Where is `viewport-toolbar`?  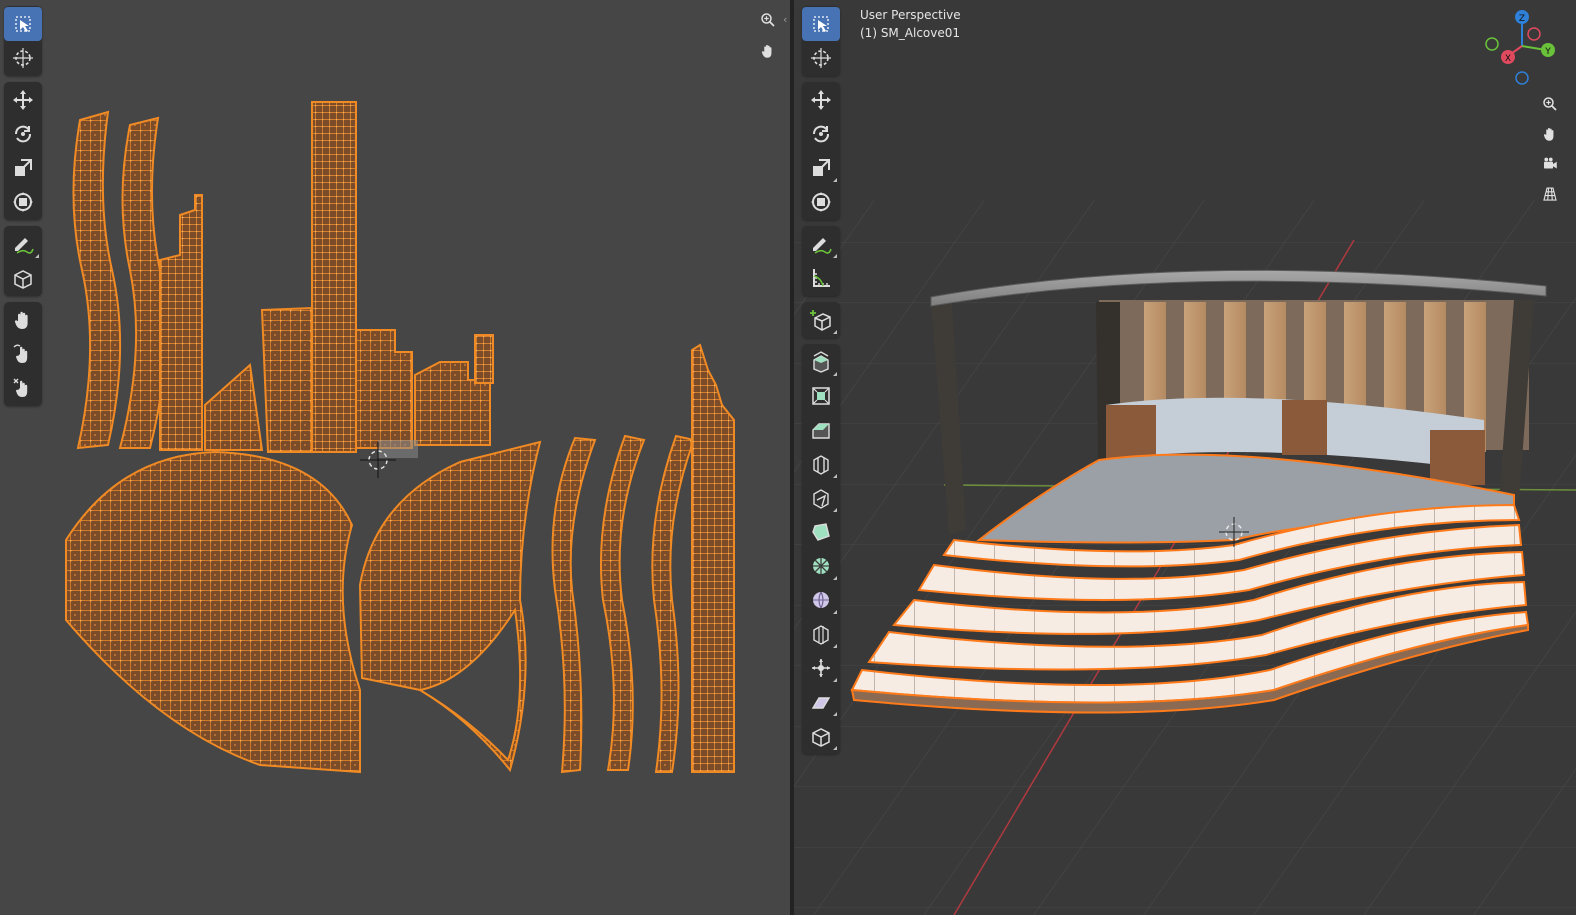 viewport-toolbar is located at coordinates (821, 383).